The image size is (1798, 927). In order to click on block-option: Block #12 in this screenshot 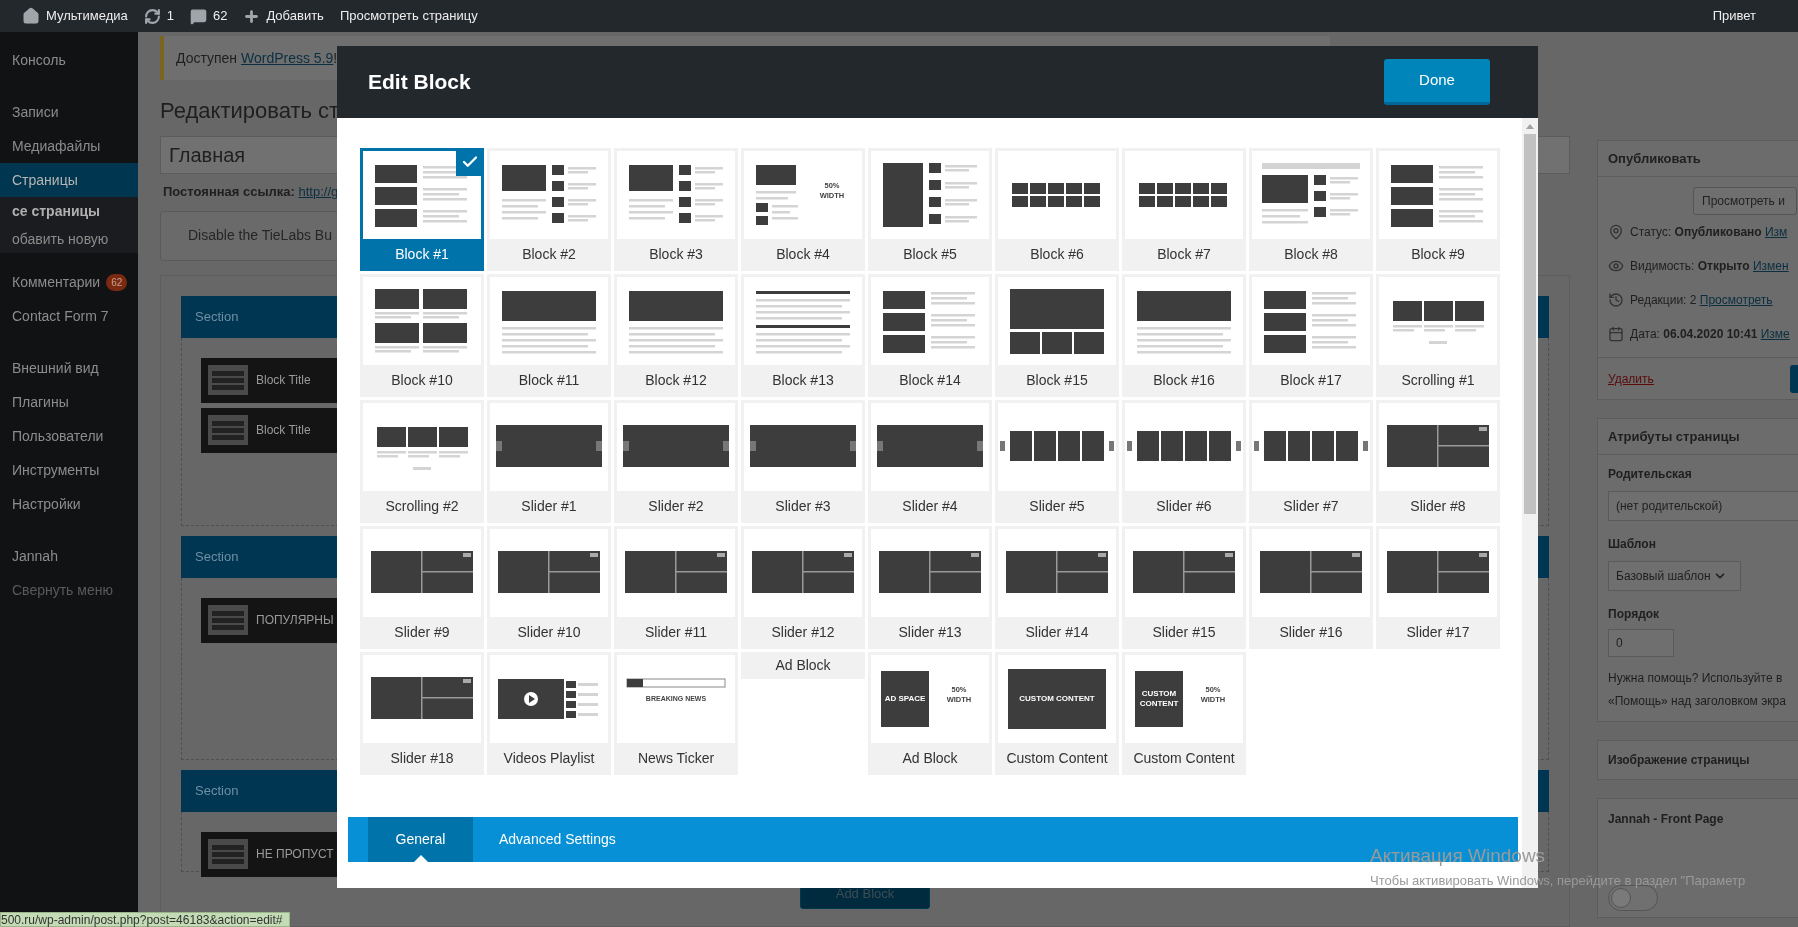, I will do `click(676, 335)`.